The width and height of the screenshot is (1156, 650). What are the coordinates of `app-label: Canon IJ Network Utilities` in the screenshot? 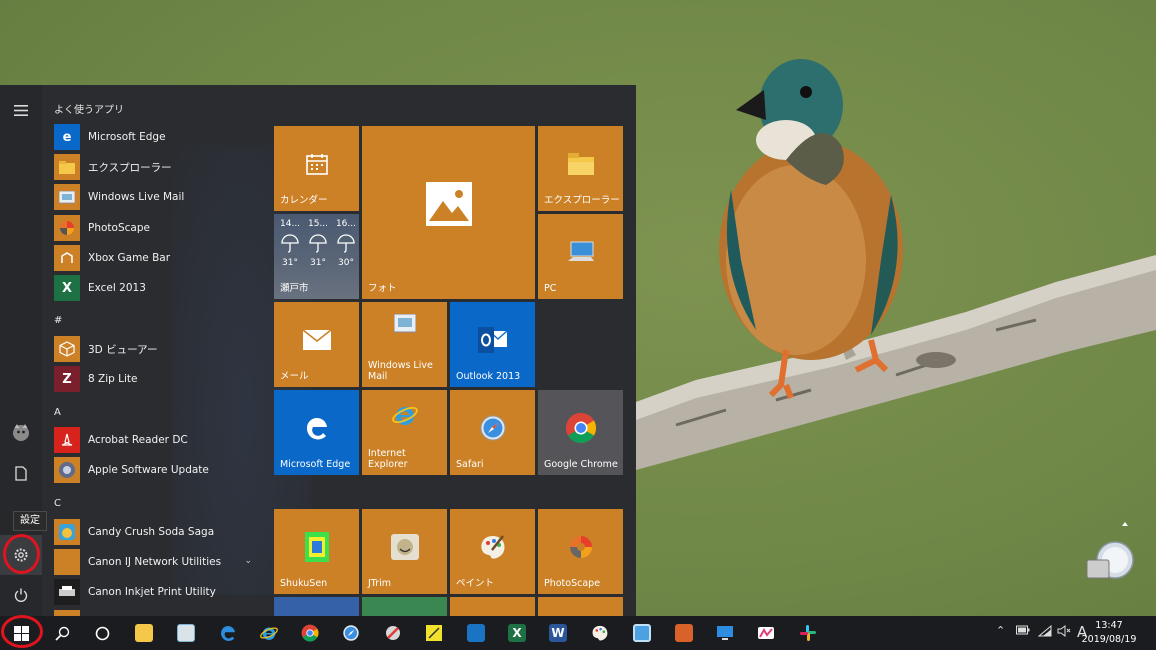 It's located at (155, 562).